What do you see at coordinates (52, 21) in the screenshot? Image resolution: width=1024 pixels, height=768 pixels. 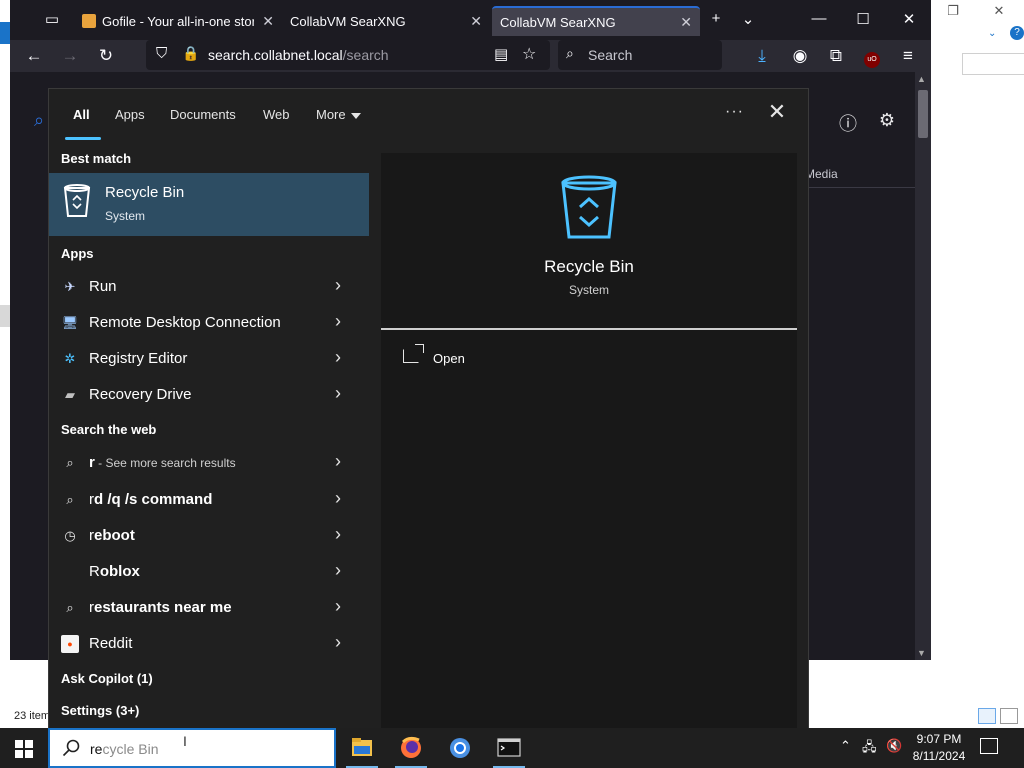 I see `tab-list-icon: ▭` at bounding box center [52, 21].